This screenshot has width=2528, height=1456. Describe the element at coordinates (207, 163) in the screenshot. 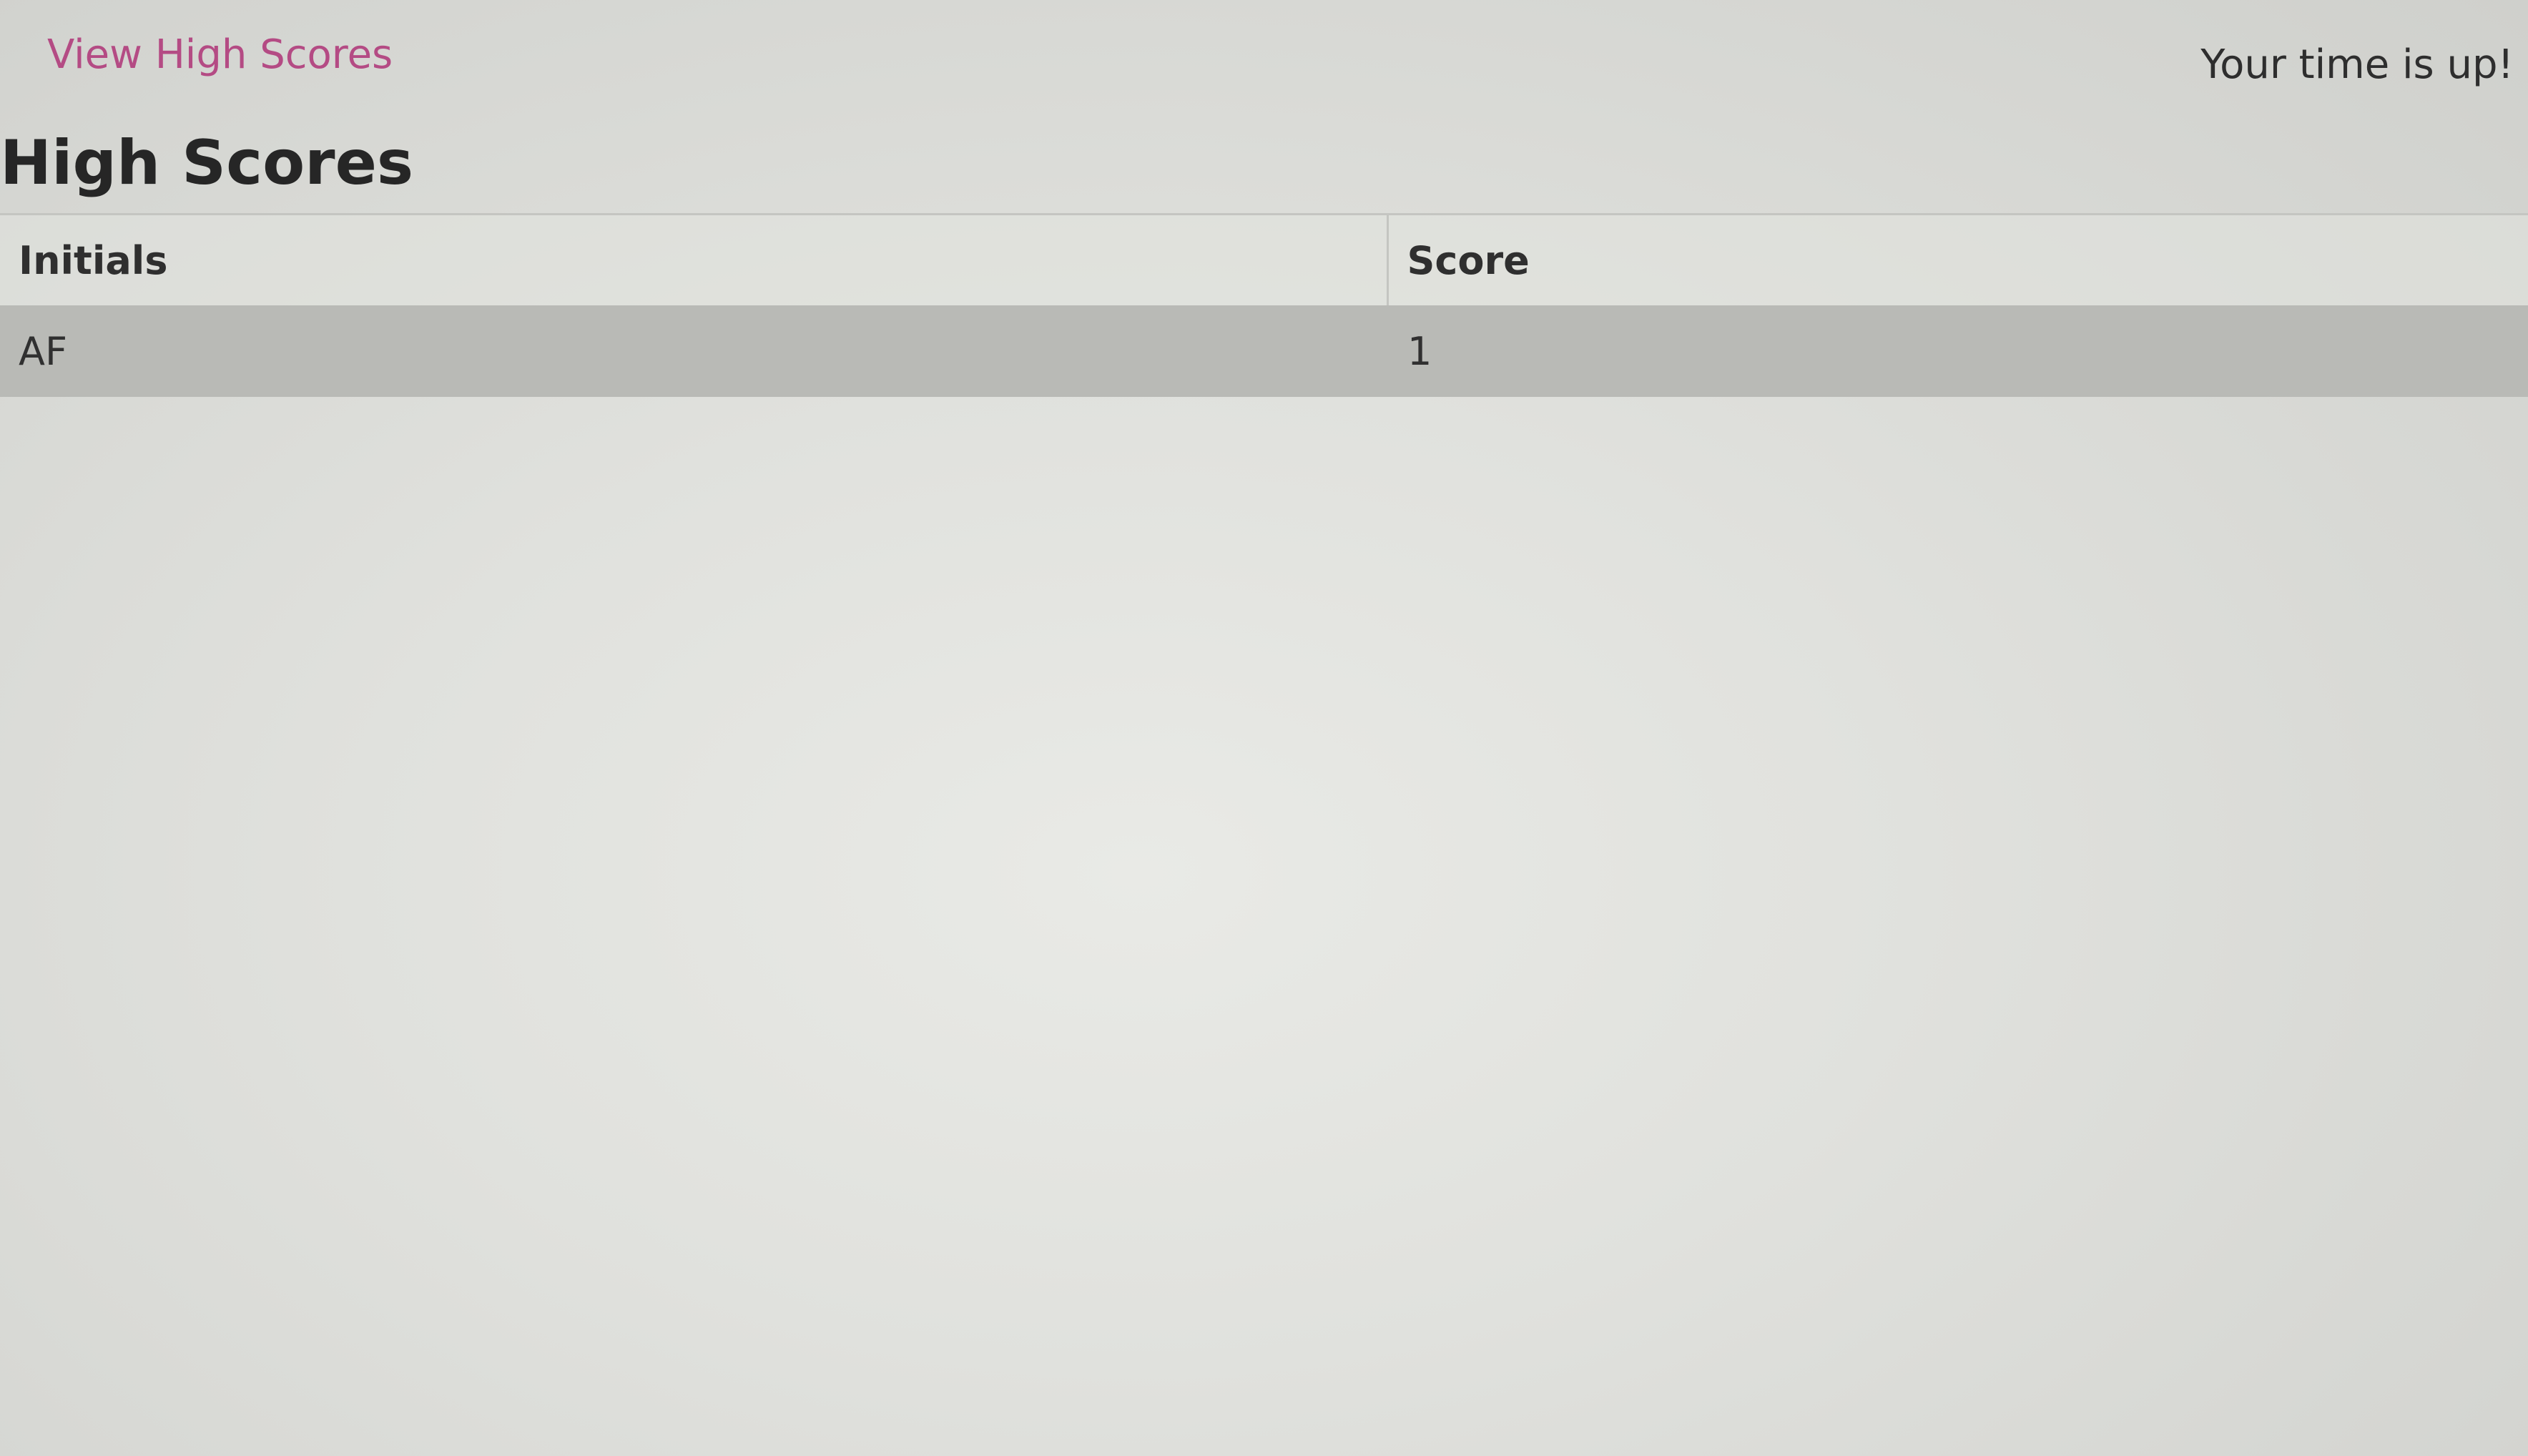

I see `page-title: High Scores` at that location.